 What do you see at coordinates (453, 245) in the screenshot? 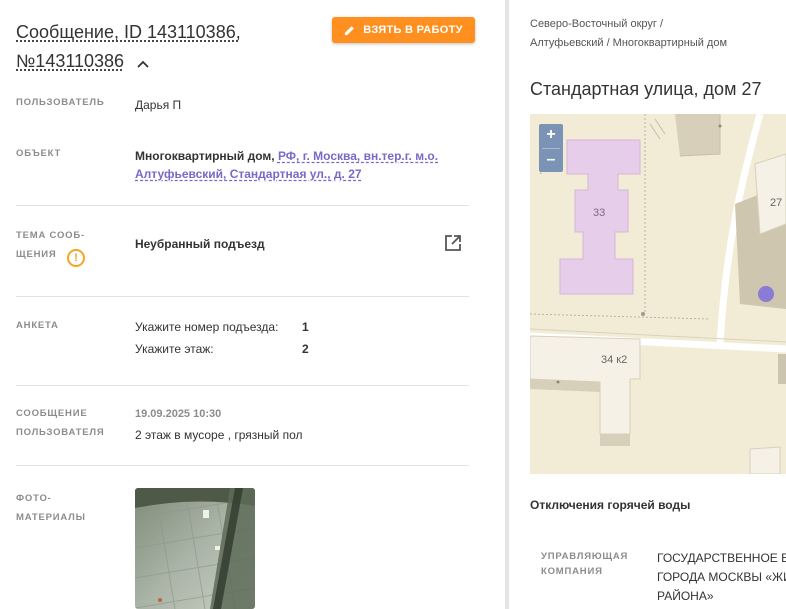
I see `external-link-icon` at bounding box center [453, 245].